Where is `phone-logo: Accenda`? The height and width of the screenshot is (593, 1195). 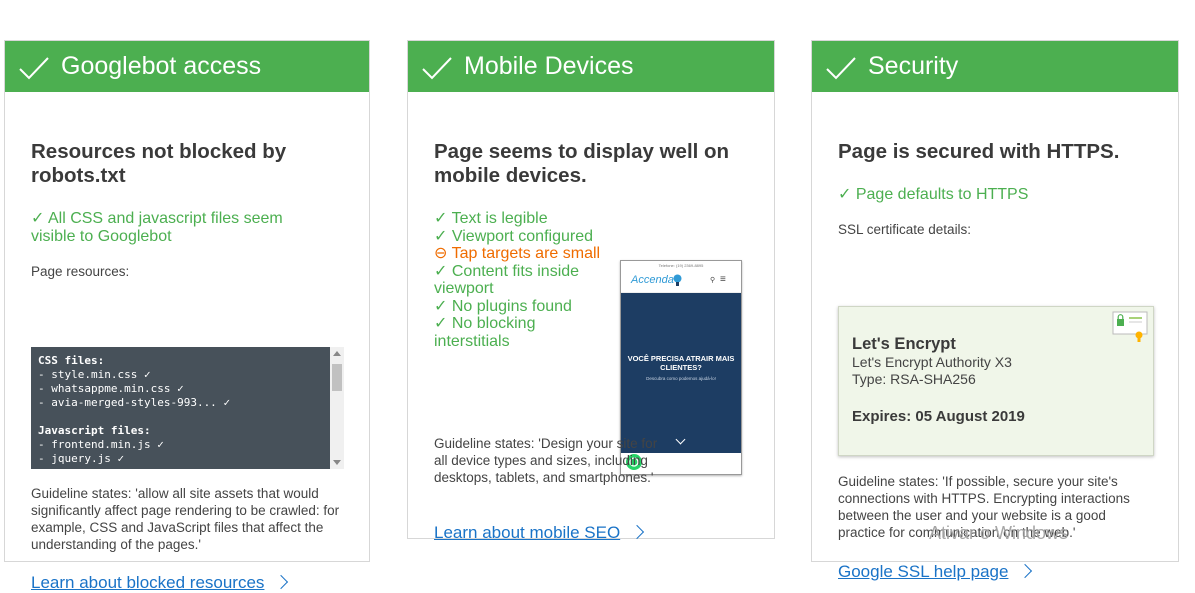 phone-logo: Accenda is located at coordinates (652, 280).